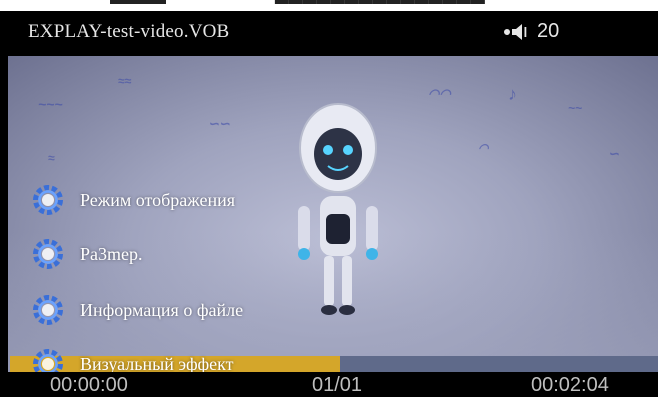  Describe the element at coordinates (129, 31) in the screenshot. I see `file-title: EXPLAY-test-video.VOB` at that location.